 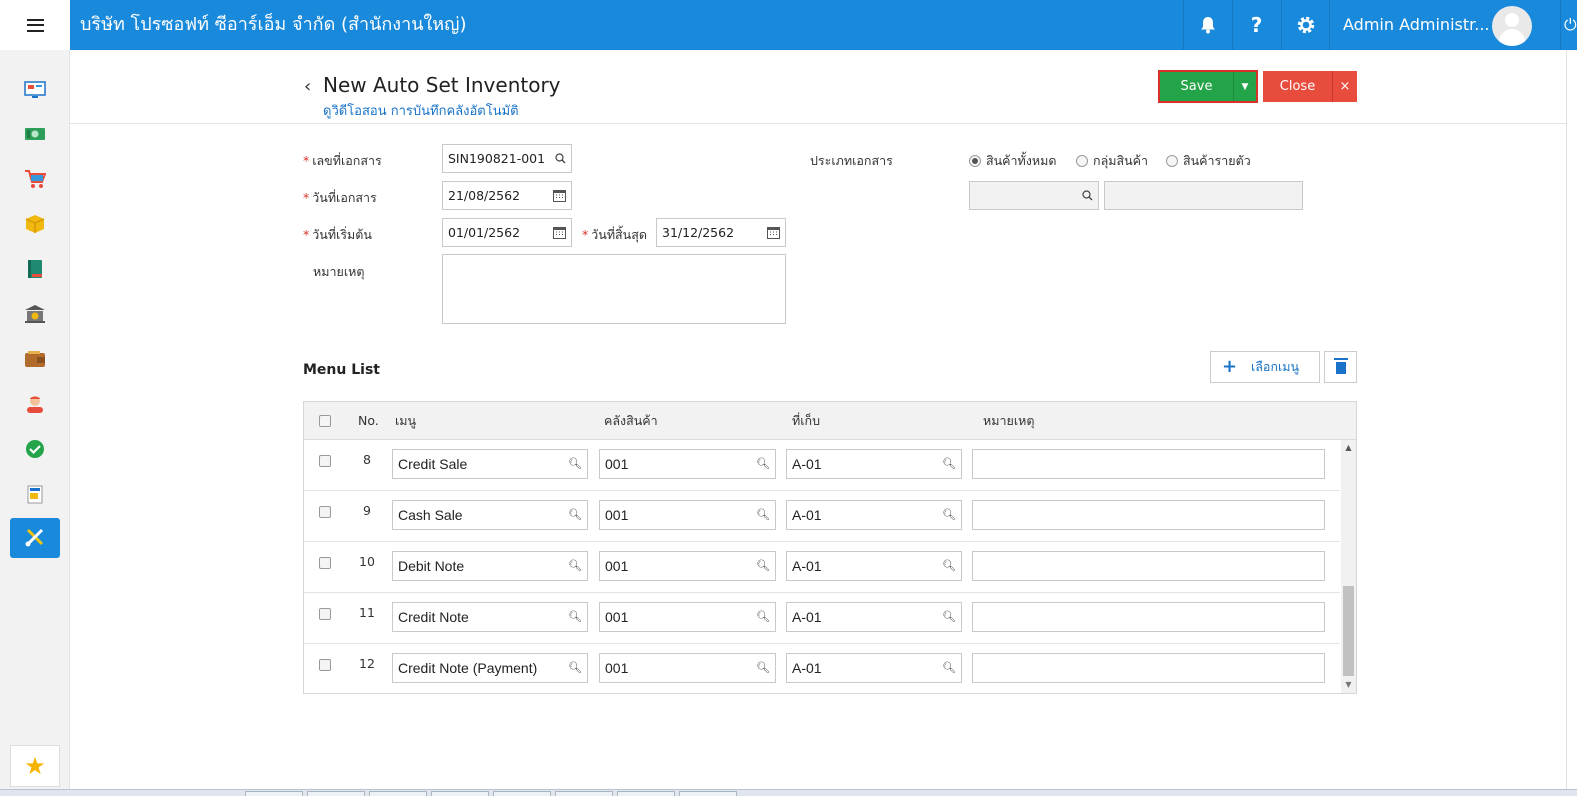 I want to click on save-dropdown-button: ▼, so click(x=1244, y=86).